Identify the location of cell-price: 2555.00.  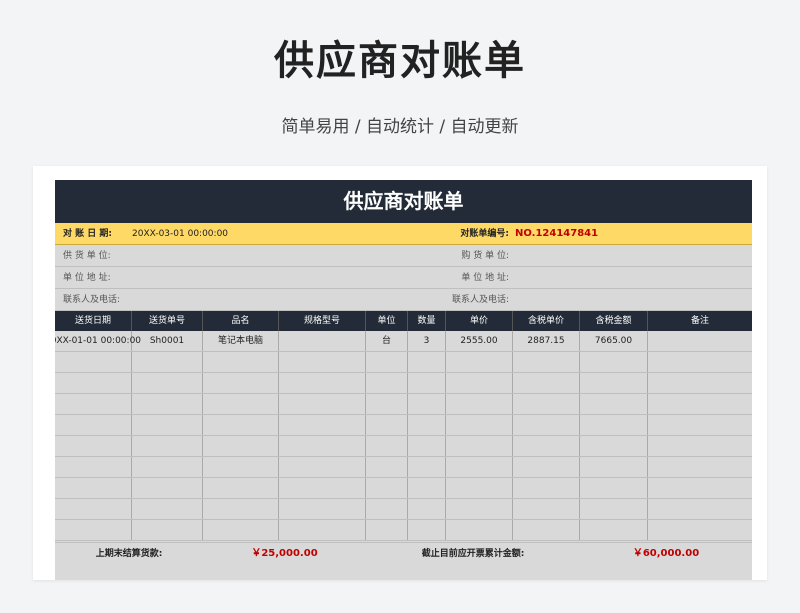
(479, 341).